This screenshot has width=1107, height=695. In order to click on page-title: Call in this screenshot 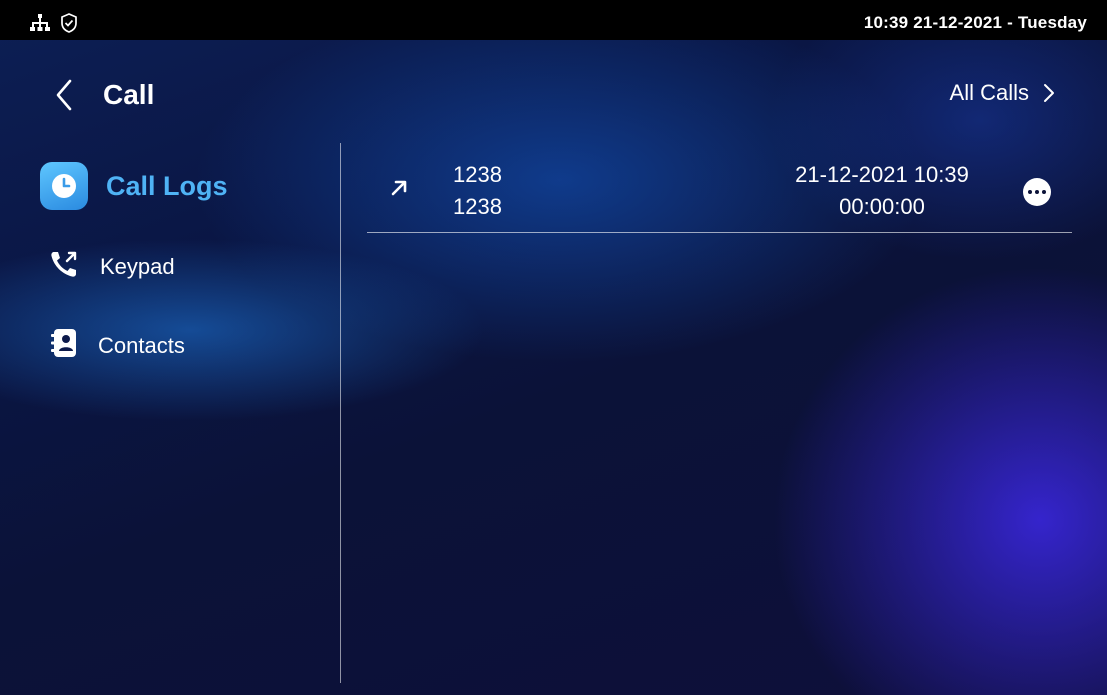, I will do `click(129, 94)`.